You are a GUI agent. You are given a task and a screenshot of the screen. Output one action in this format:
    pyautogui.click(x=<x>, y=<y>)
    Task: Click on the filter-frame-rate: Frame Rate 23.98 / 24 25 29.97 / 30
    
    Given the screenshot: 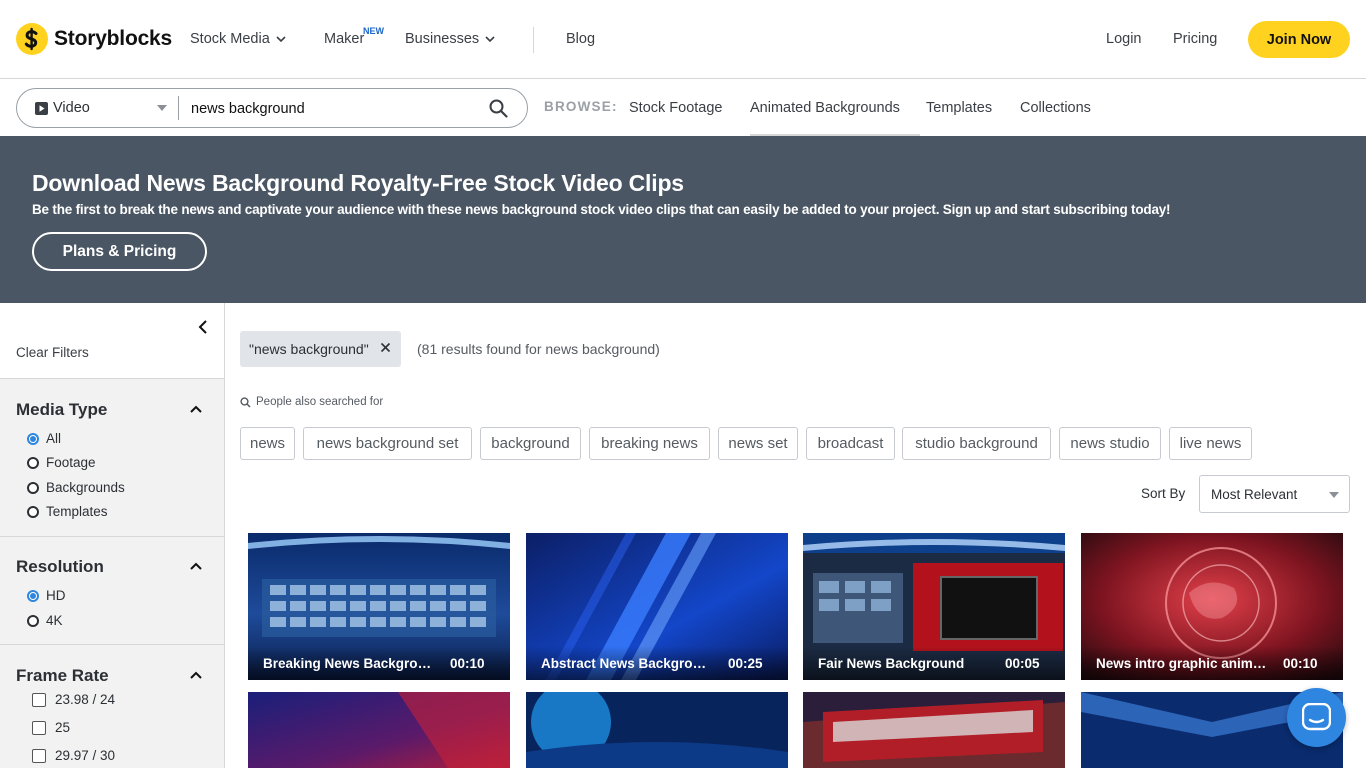 What is the action you would take?
    pyautogui.click(x=112, y=706)
    